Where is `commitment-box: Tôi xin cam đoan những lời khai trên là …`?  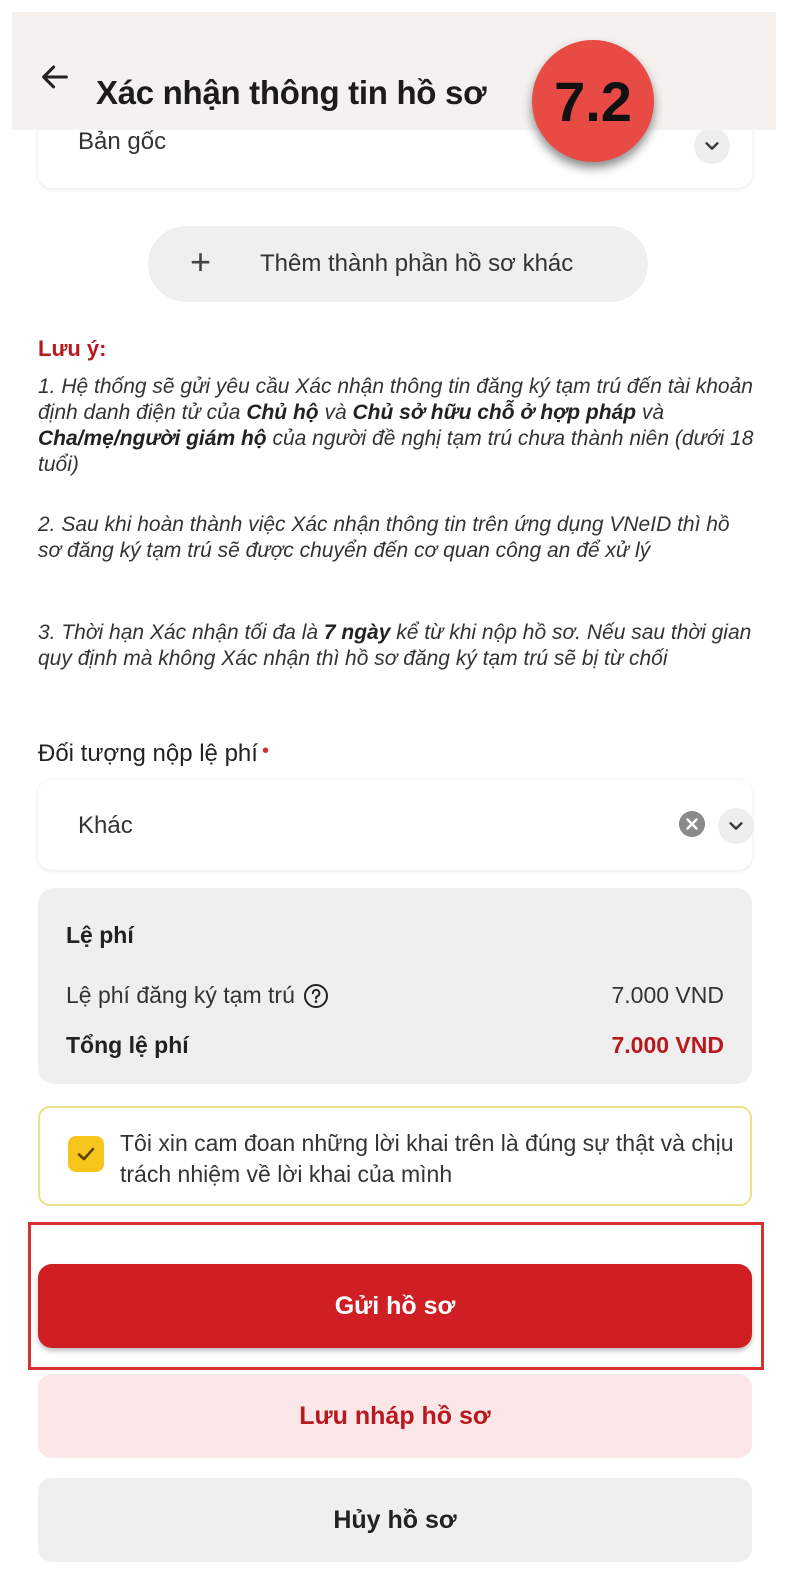 commitment-box: Tôi xin cam đoan những lời khai trên là … is located at coordinates (395, 1156).